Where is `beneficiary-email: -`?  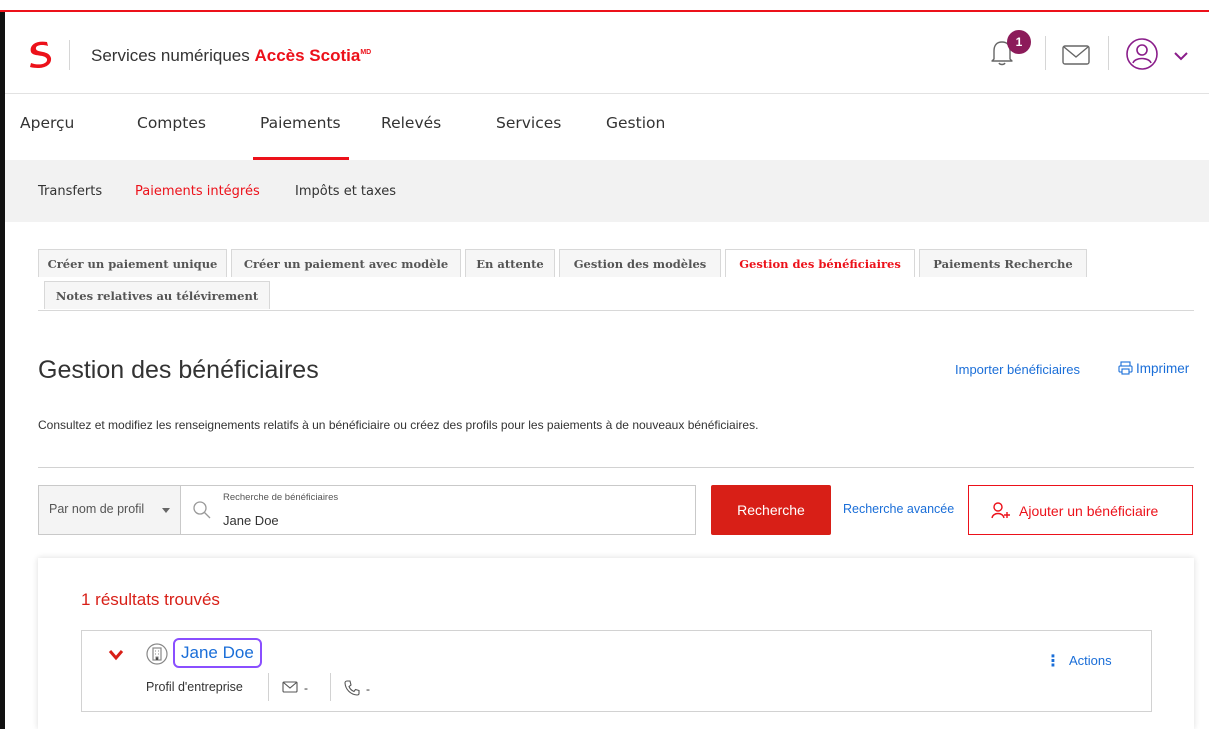 beneficiary-email: - is located at coordinates (295, 688).